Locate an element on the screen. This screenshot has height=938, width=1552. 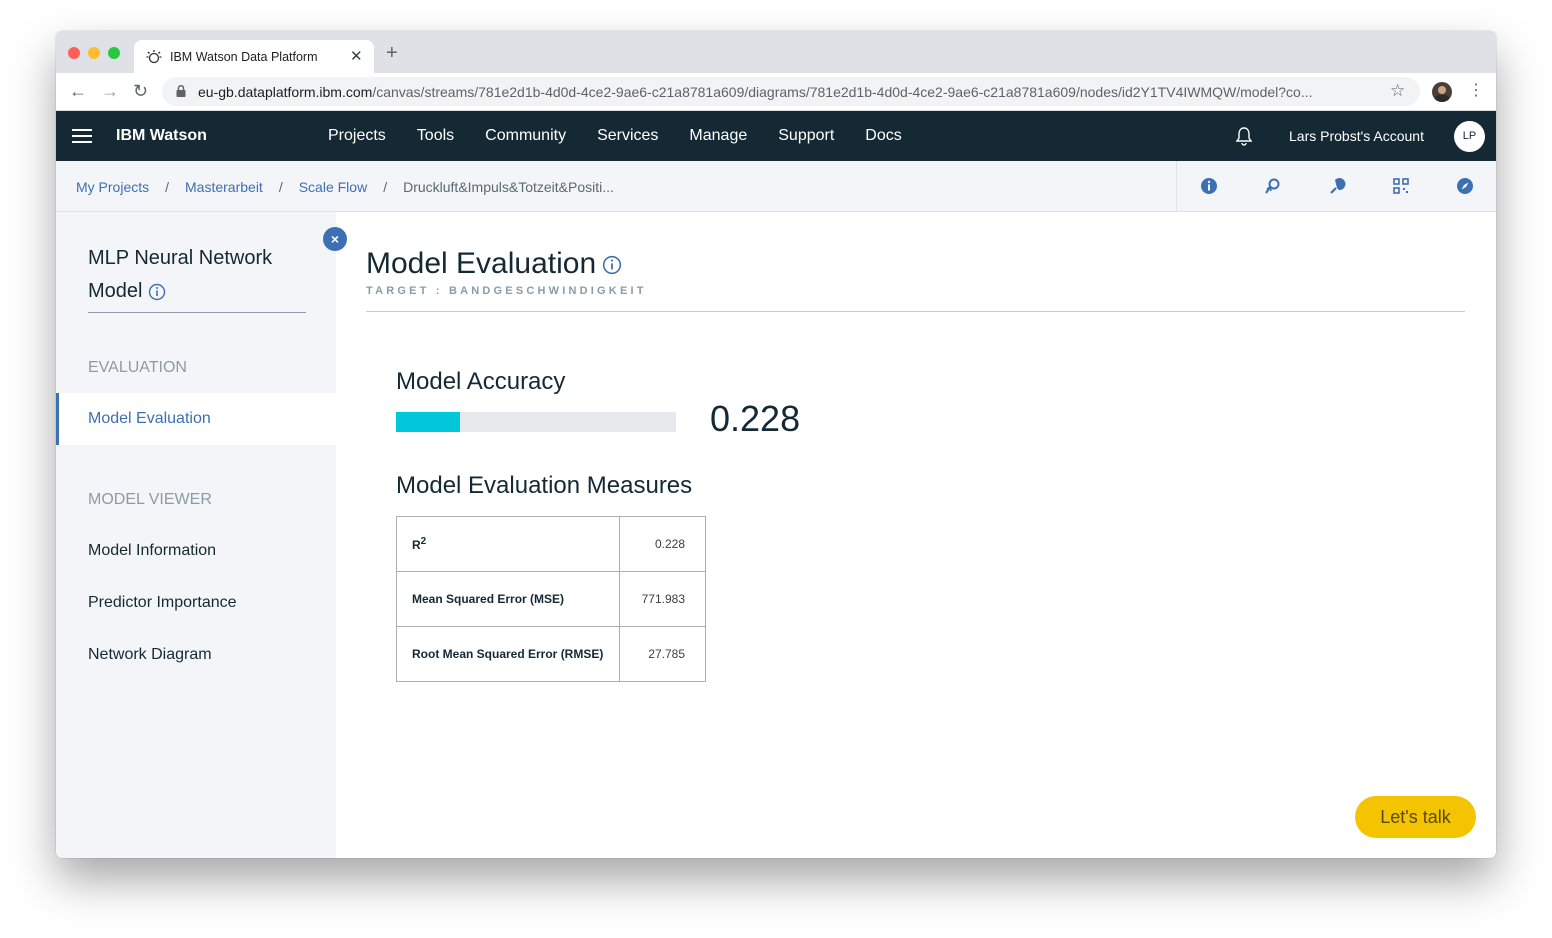
window-controls is located at coordinates (94, 53).